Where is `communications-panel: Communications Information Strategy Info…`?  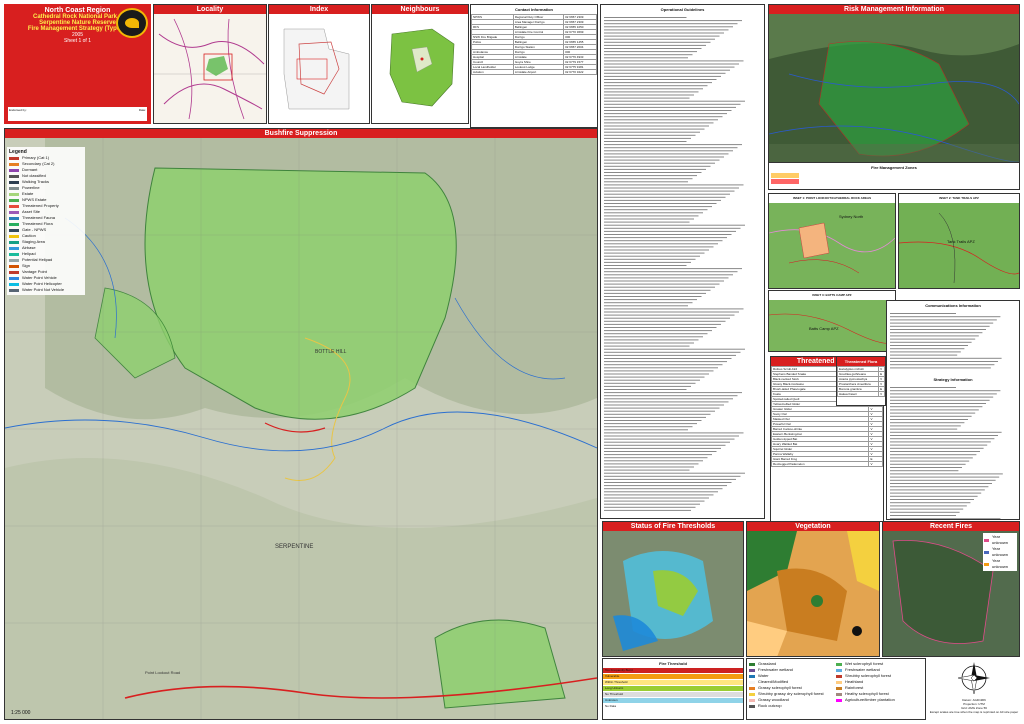 communications-panel: Communications Information Strategy Info… is located at coordinates (953, 410).